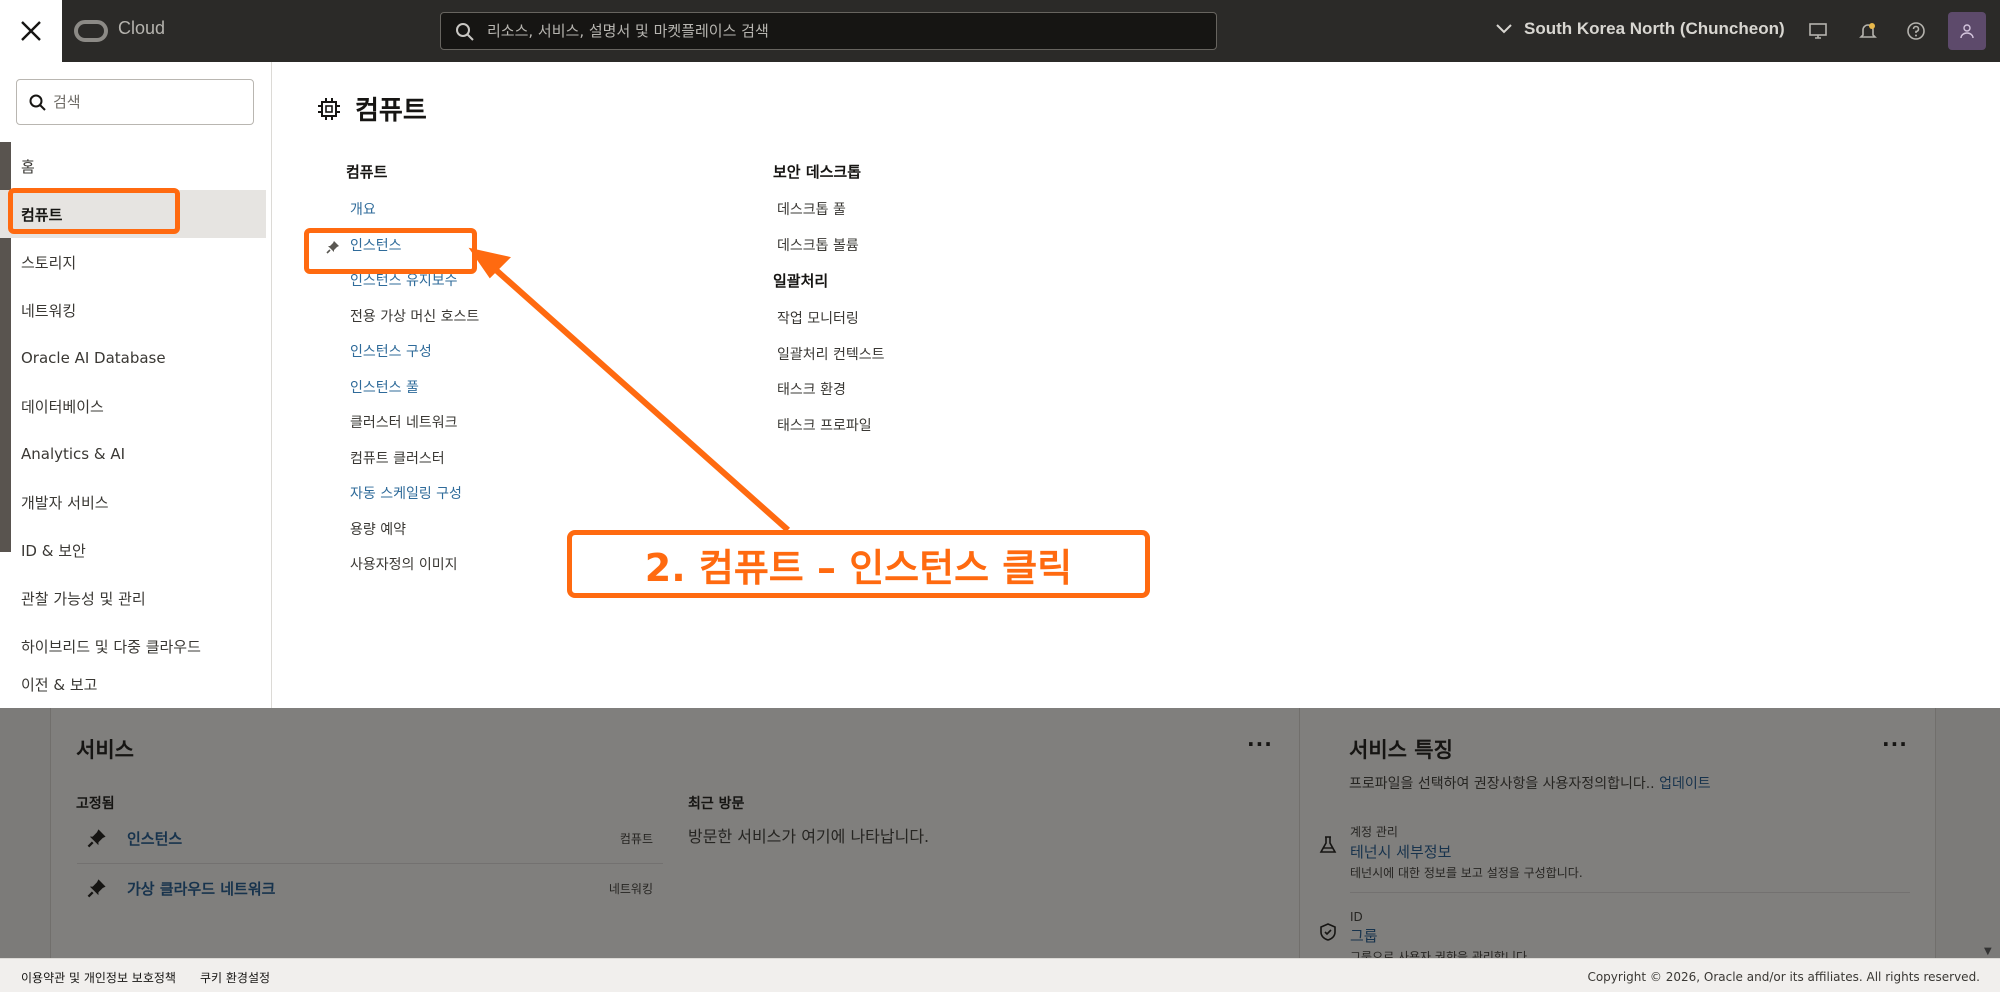 The height and width of the screenshot is (992, 2000). I want to click on menu-item-label: Oracle AI Database, so click(93, 358).